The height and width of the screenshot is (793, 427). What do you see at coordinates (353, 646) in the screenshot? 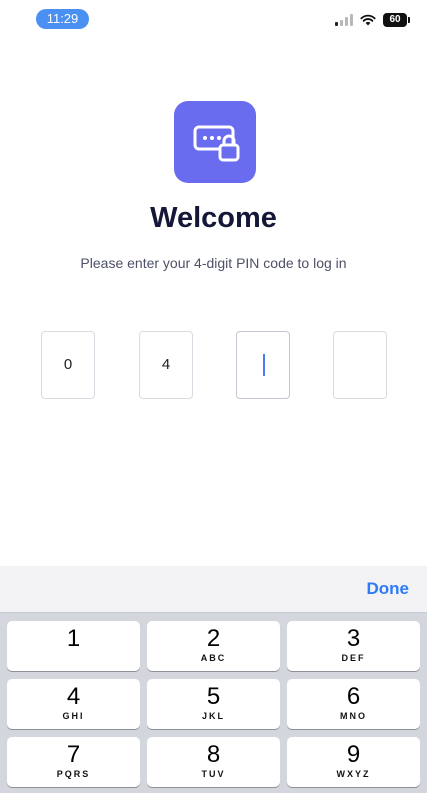
I see `key-3: 3 DEF` at bounding box center [353, 646].